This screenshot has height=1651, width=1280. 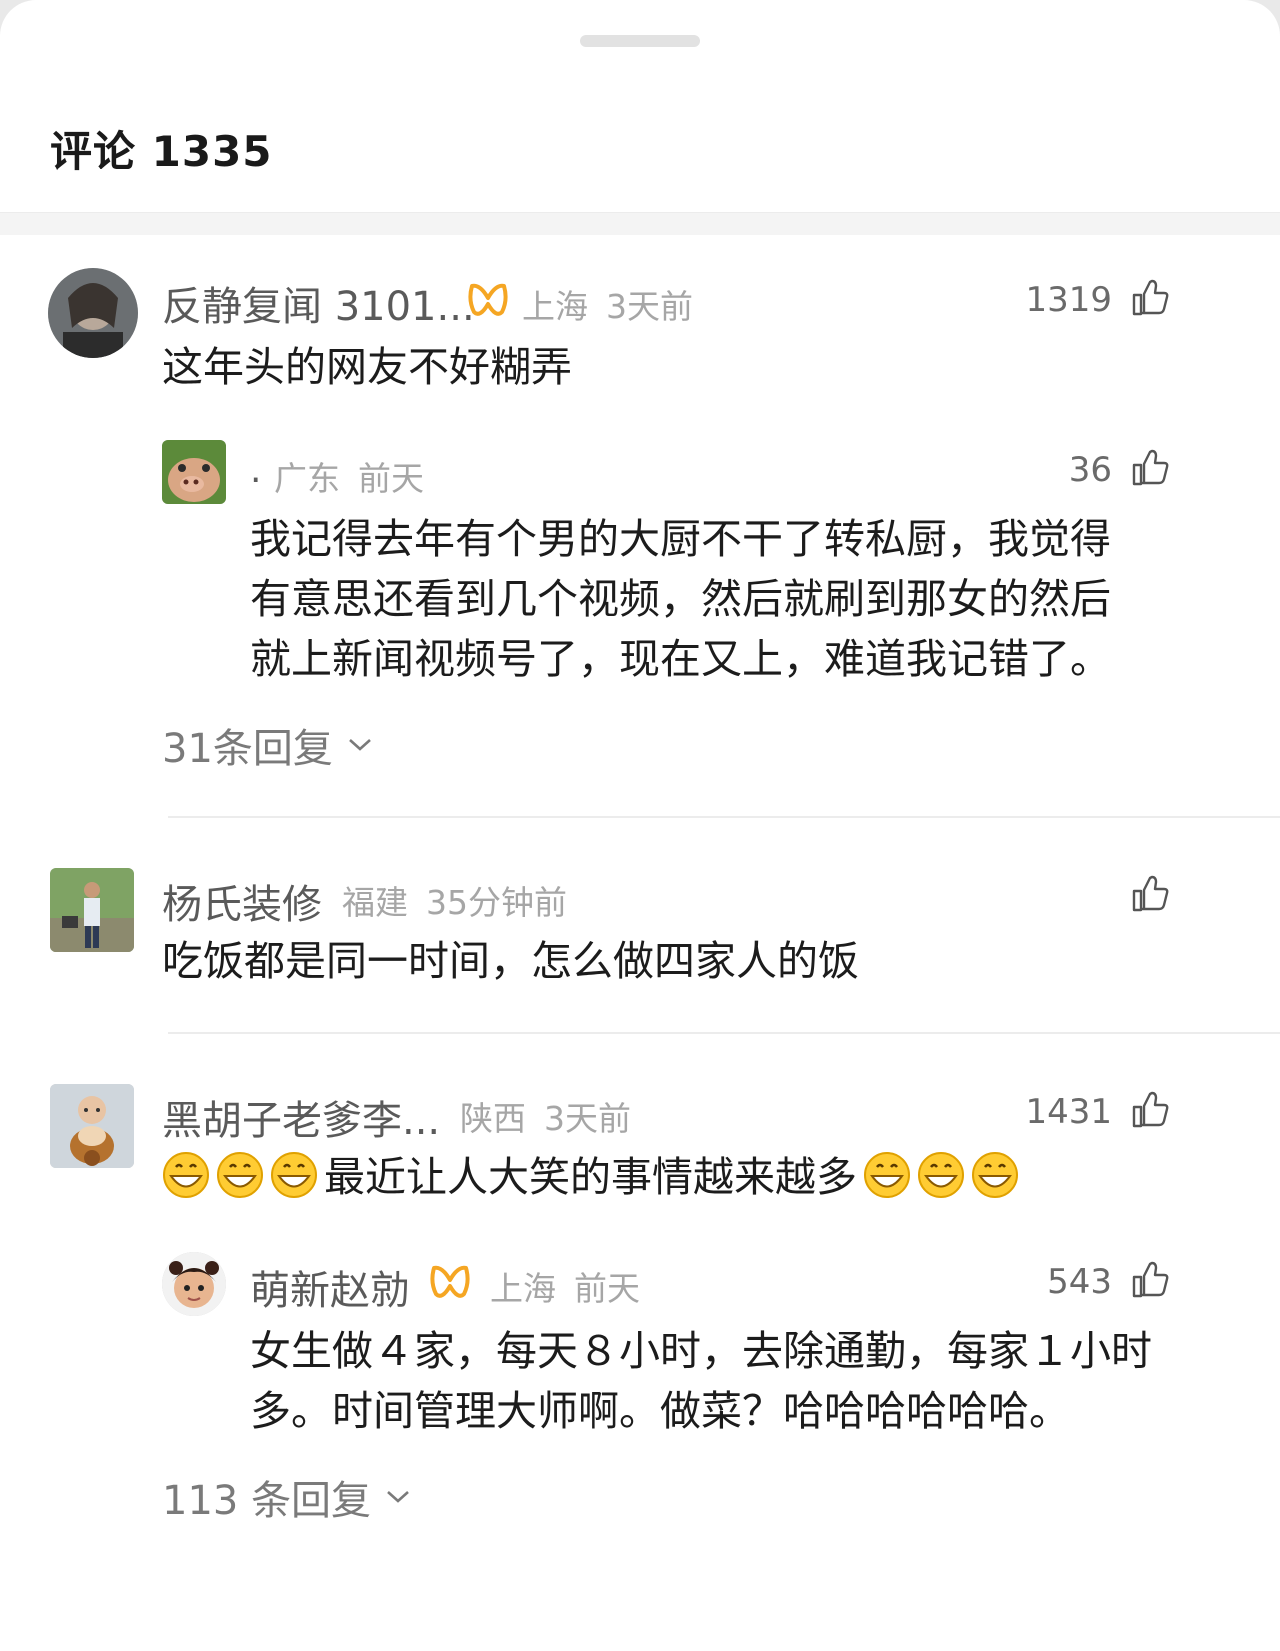 I want to click on location: 福建, so click(x=375, y=902).